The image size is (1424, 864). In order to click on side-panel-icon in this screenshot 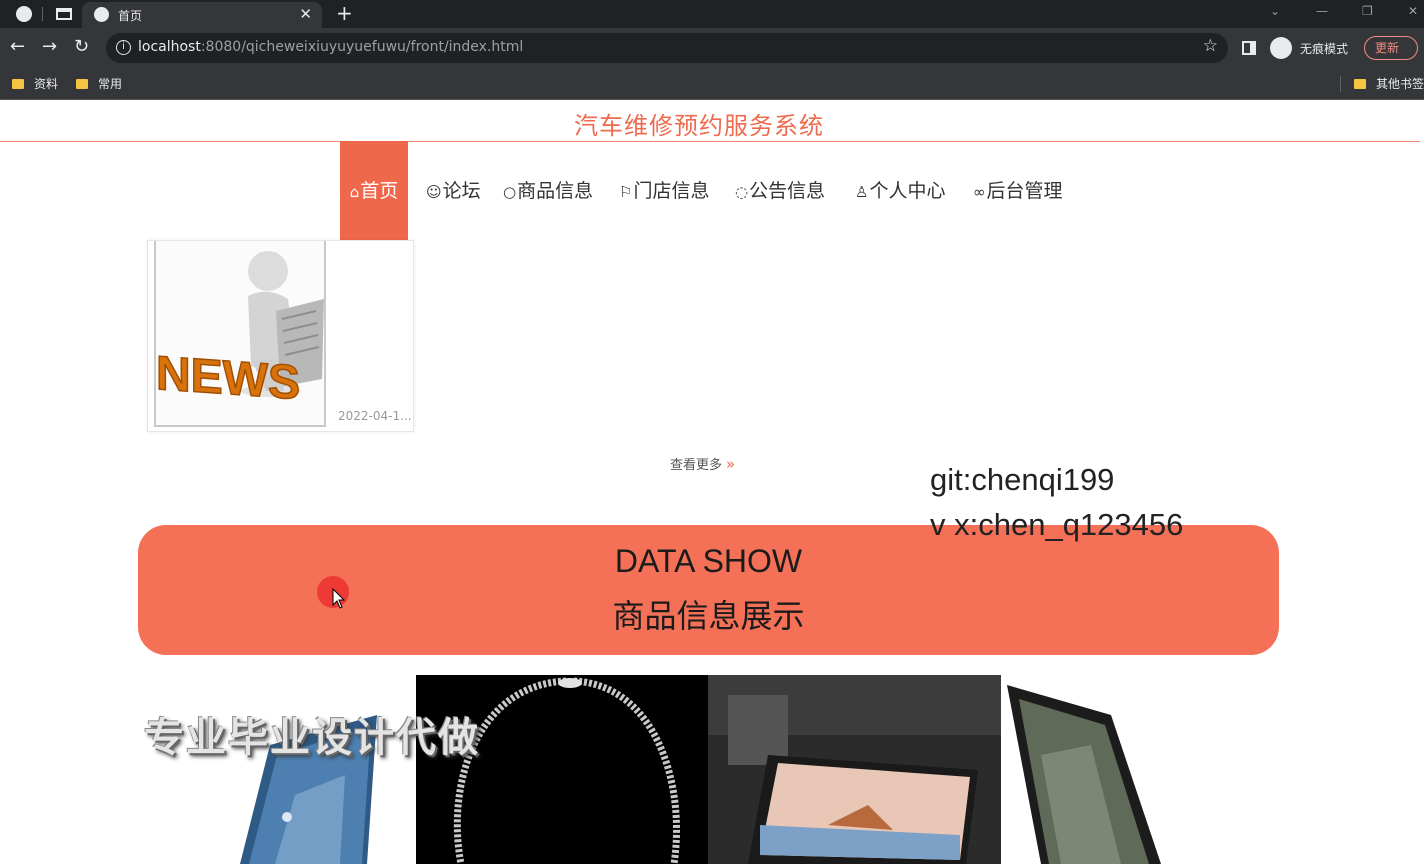, I will do `click(1249, 48)`.